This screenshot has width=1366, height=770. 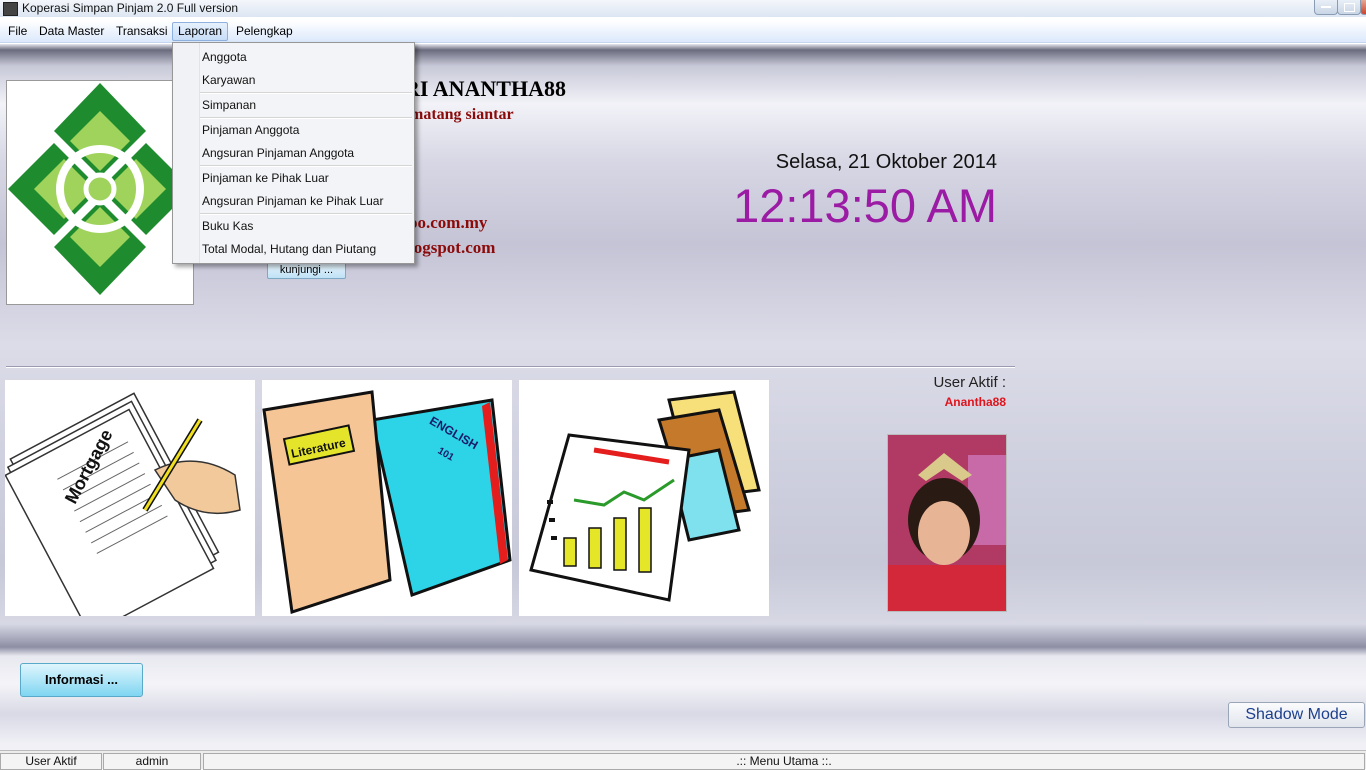 I want to click on status-bar: User Aktif admin .:: Menu Utama ::., so click(x=683, y=760).